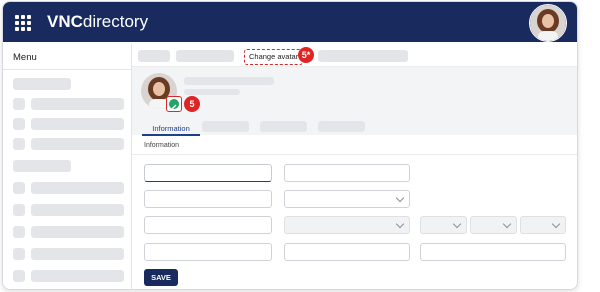  Describe the element at coordinates (65, 21) in the screenshot. I see `logo-bold: VNC` at that location.